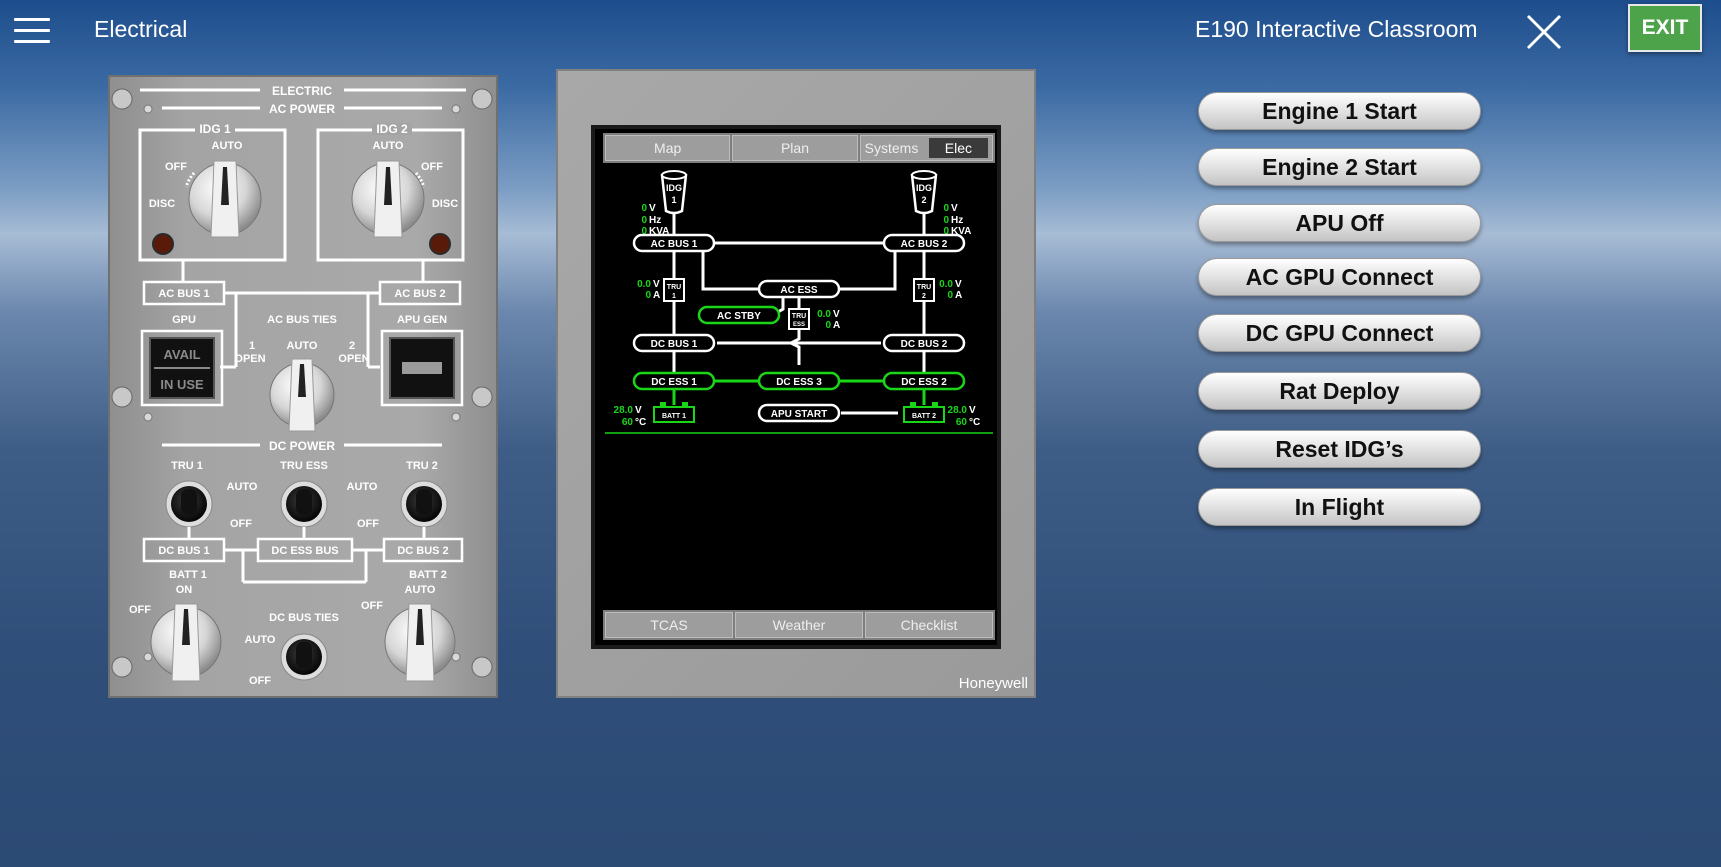 The image size is (1721, 867). Describe the element at coordinates (392, 129) in the screenshot. I see `idg2-label: IDG 2` at that location.